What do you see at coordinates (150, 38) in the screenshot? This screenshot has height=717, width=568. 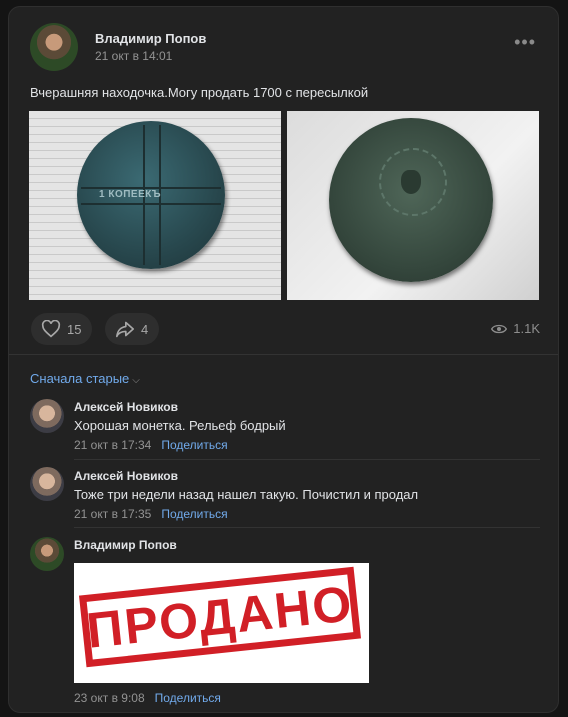 I see `author-name: Владимир Попов` at bounding box center [150, 38].